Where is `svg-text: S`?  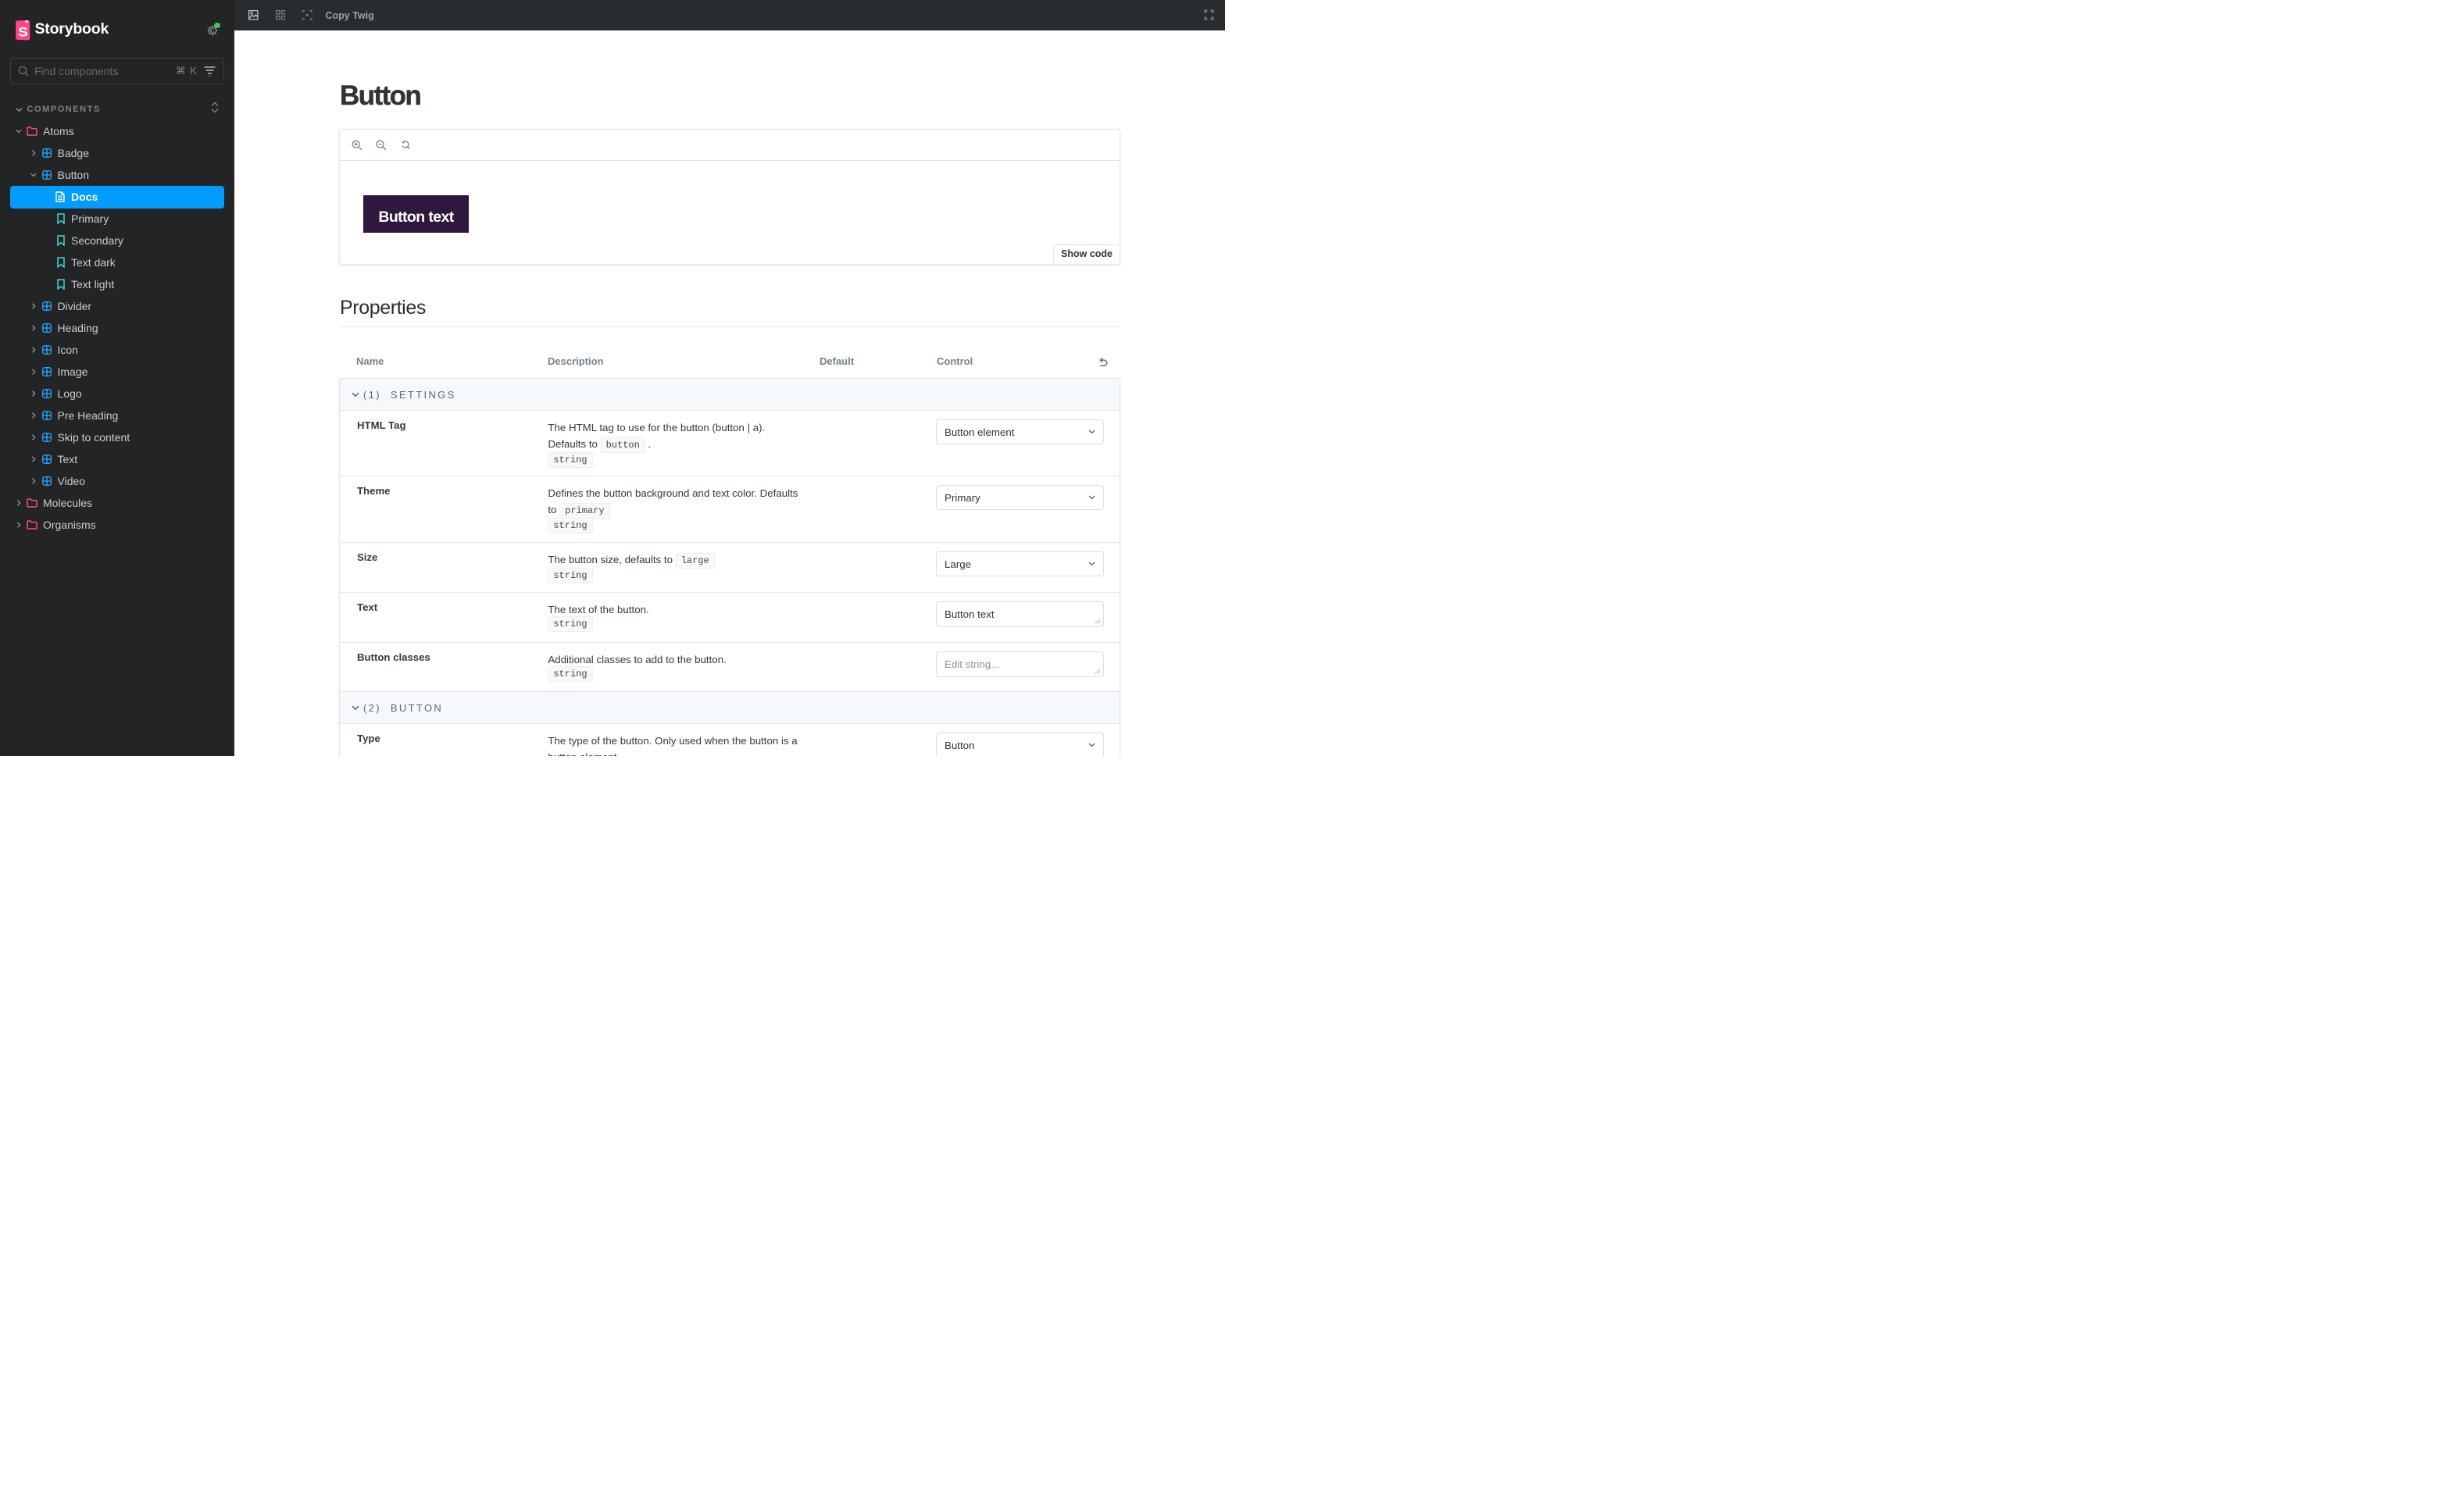 svg-text: S is located at coordinates (23, 31).